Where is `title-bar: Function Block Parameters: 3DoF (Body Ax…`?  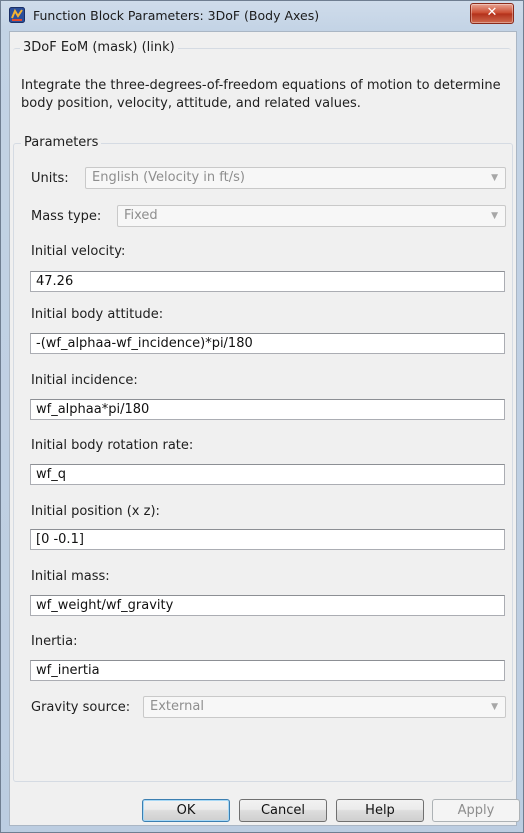 title-bar: Function Block Parameters: 3DoF (Body Ax… is located at coordinates (262, 16).